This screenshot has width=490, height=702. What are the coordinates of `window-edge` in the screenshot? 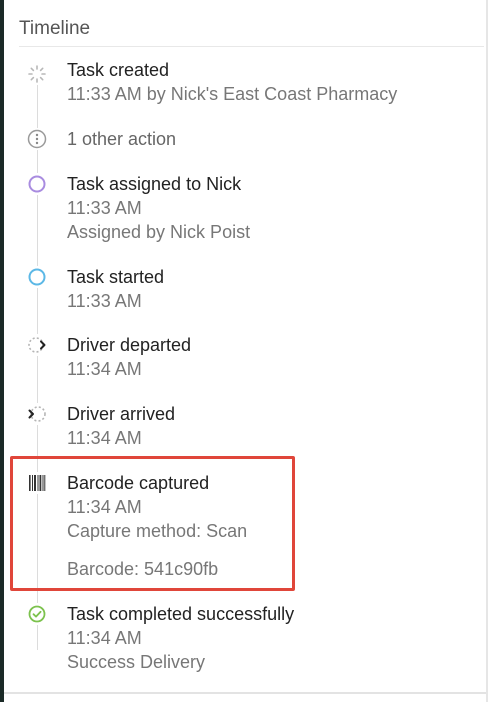 It's located at (2, 351).